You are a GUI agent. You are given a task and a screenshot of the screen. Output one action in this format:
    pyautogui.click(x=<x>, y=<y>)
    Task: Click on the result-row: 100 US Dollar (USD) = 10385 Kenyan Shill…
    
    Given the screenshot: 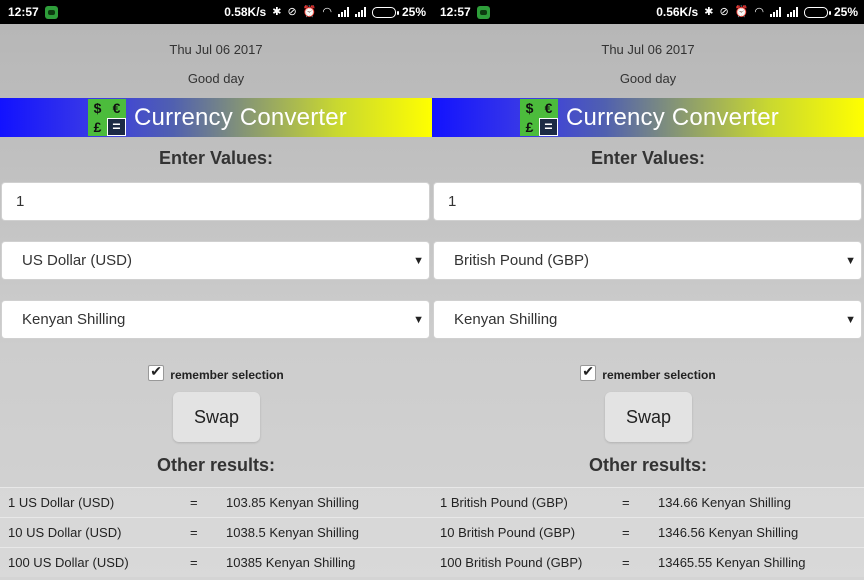 What is the action you would take?
    pyautogui.click(x=216, y=562)
    